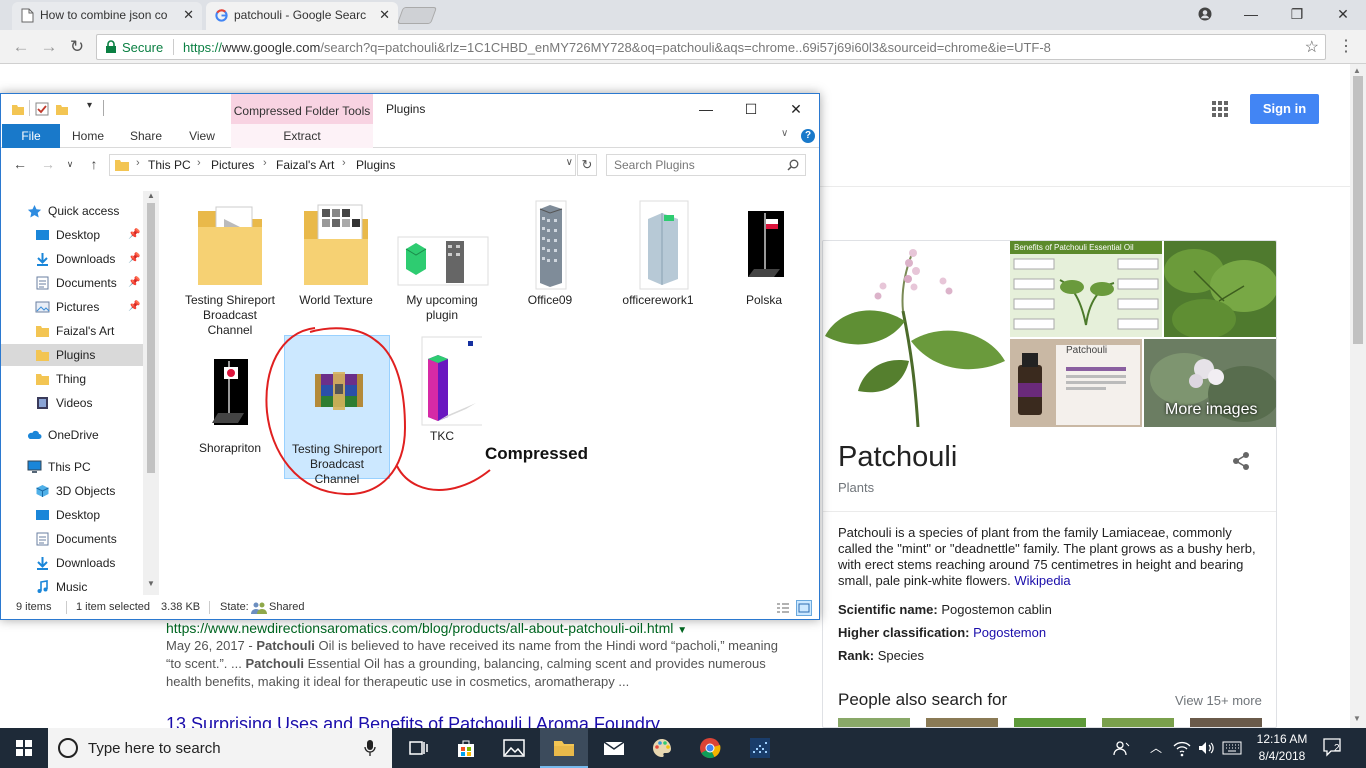 The height and width of the screenshot is (768, 1366). What do you see at coordinates (305, 165) in the screenshot?
I see `breadcrumb-faizals-art: Faizal's Art` at bounding box center [305, 165].